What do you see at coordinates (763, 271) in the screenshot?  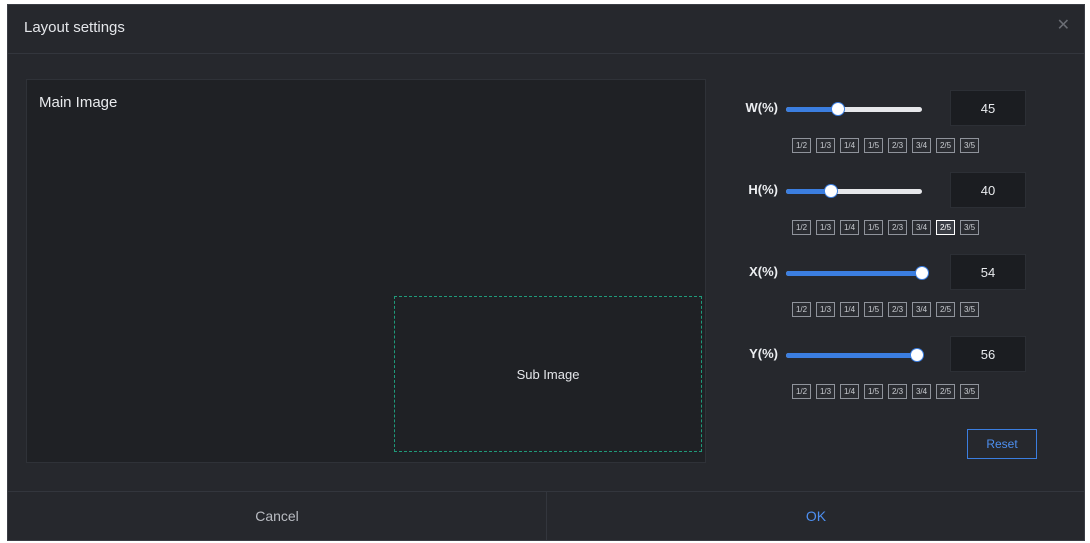 I see `control-label-x: X(%)` at bounding box center [763, 271].